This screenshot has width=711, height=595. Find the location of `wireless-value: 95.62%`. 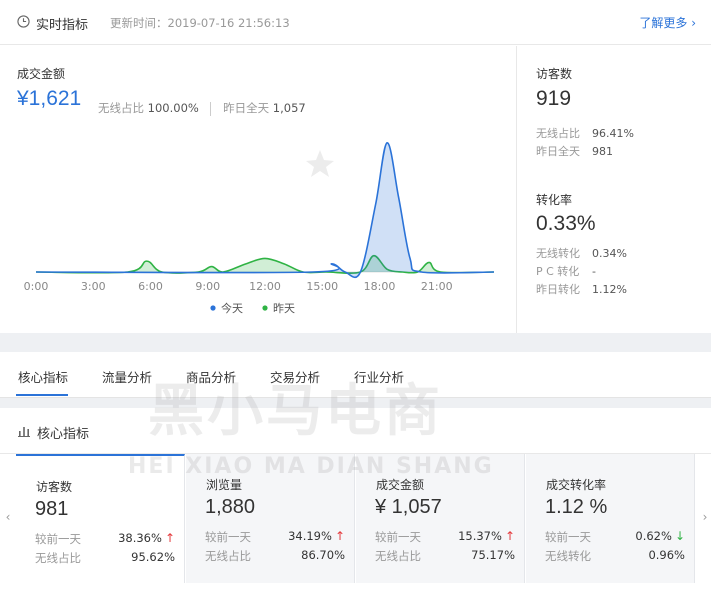

wireless-value: 95.62% is located at coordinates (153, 557).